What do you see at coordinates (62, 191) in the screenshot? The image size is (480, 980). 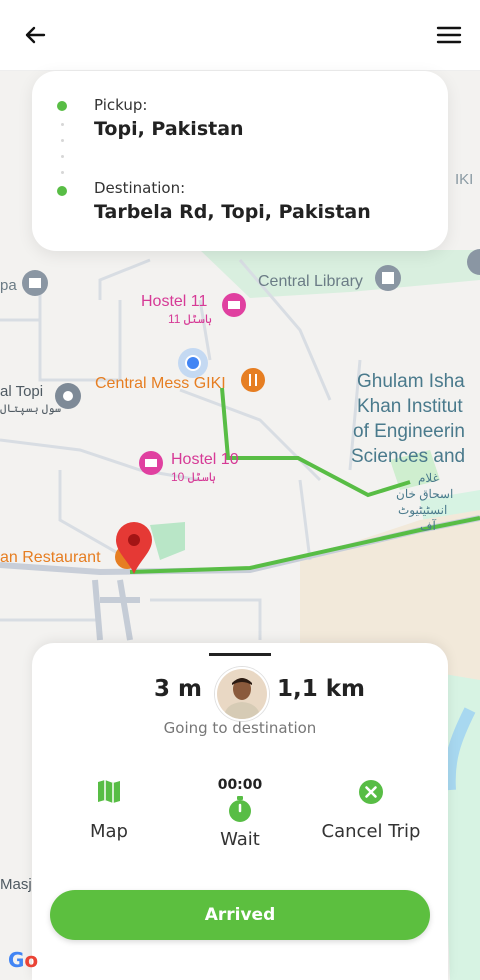 I see `destination-dot-icon` at bounding box center [62, 191].